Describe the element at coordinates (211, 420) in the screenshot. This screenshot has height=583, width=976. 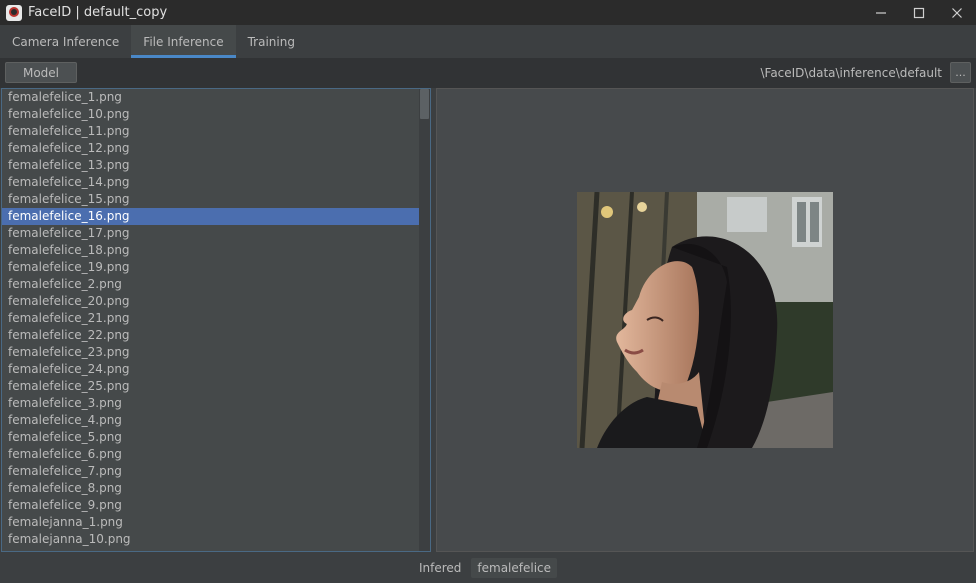
I see `file-list-item: femalefelice_4.png` at that location.